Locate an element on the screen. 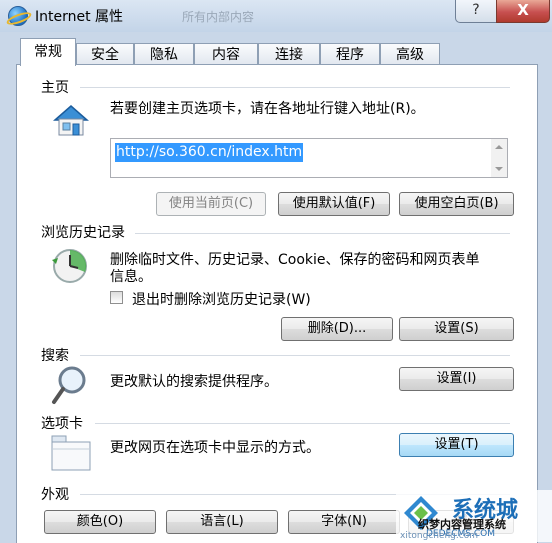 This screenshot has height=543, width=552. history-clock-icon is located at coordinates (69, 266).